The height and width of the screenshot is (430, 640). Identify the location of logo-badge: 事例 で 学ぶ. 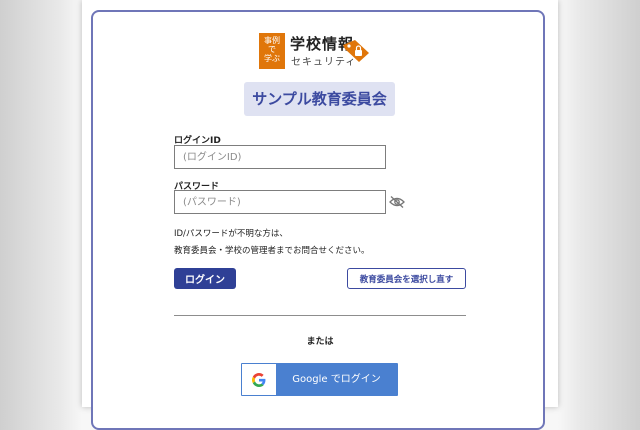
(272, 51).